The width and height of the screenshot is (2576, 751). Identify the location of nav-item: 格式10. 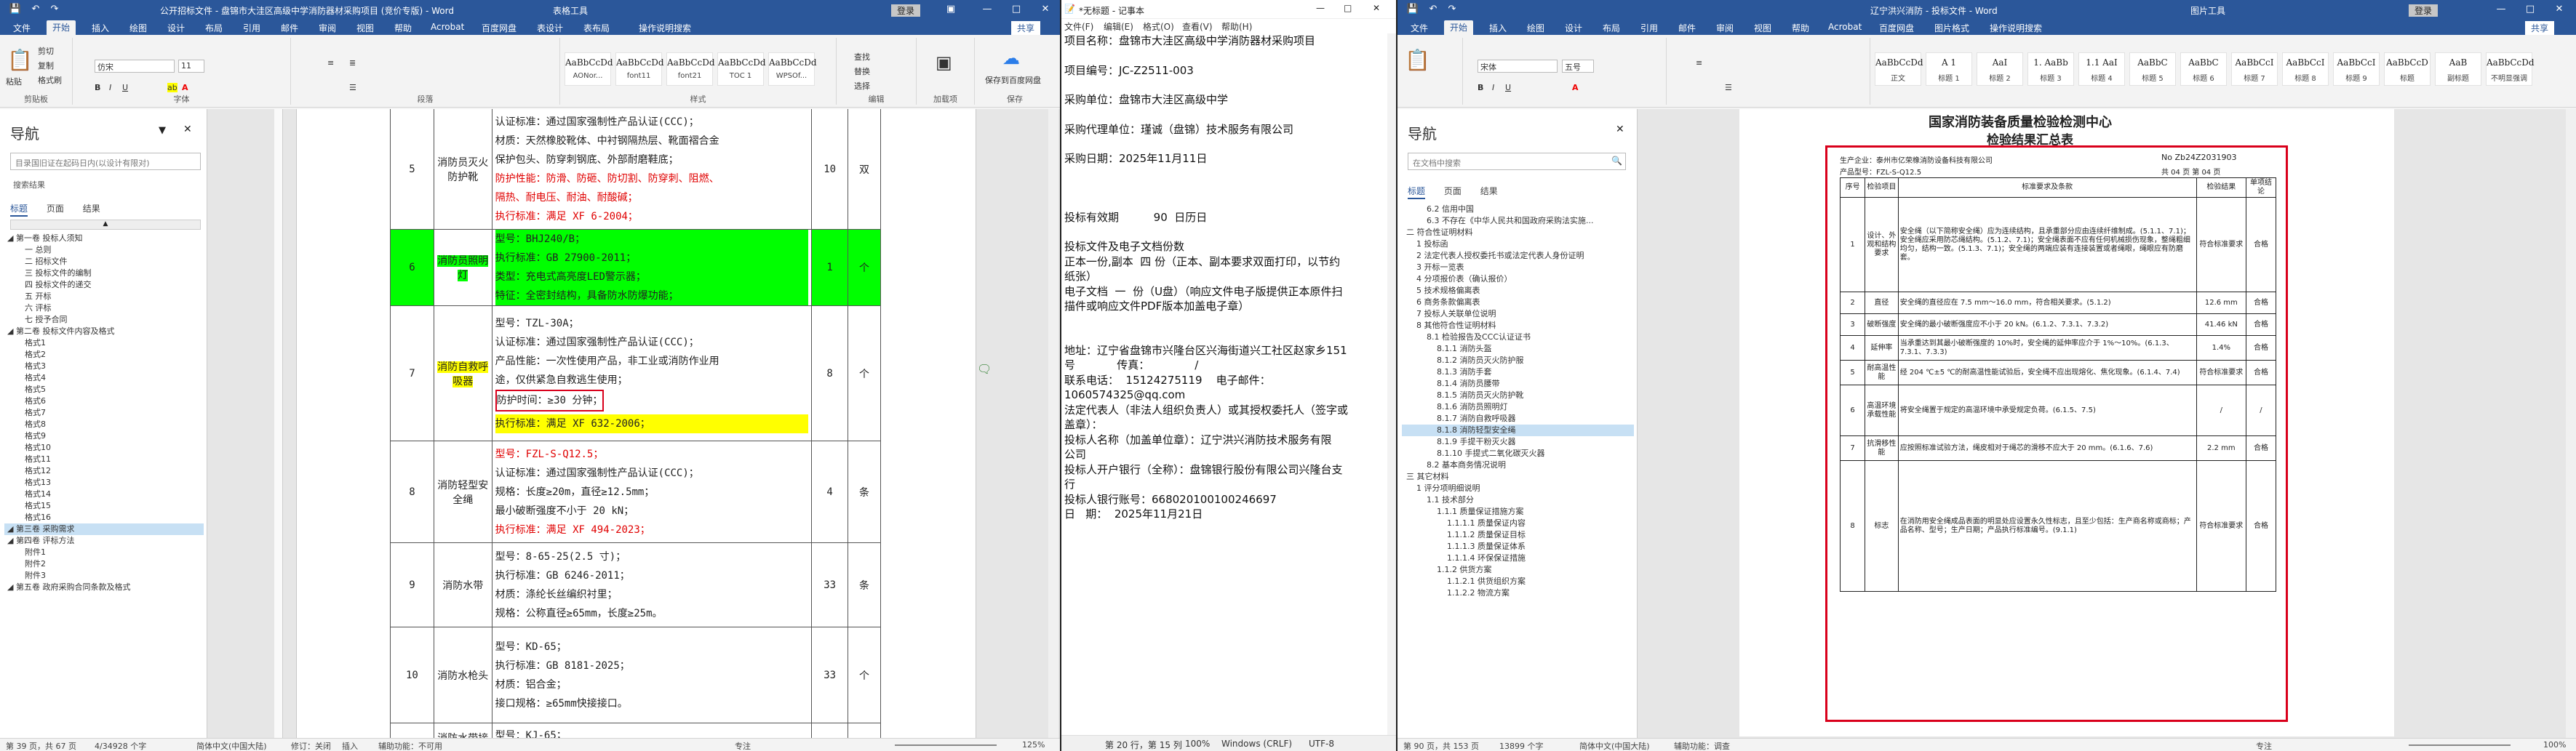
(104, 448).